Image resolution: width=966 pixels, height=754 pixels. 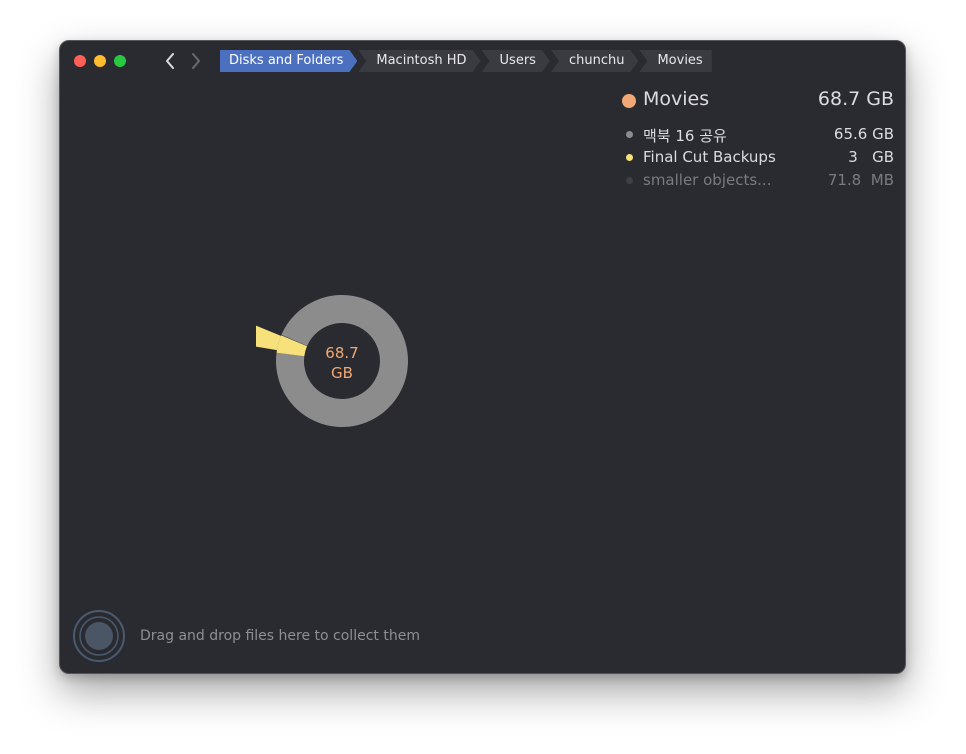 I want to click on sunburst-chart, so click(x=346, y=334).